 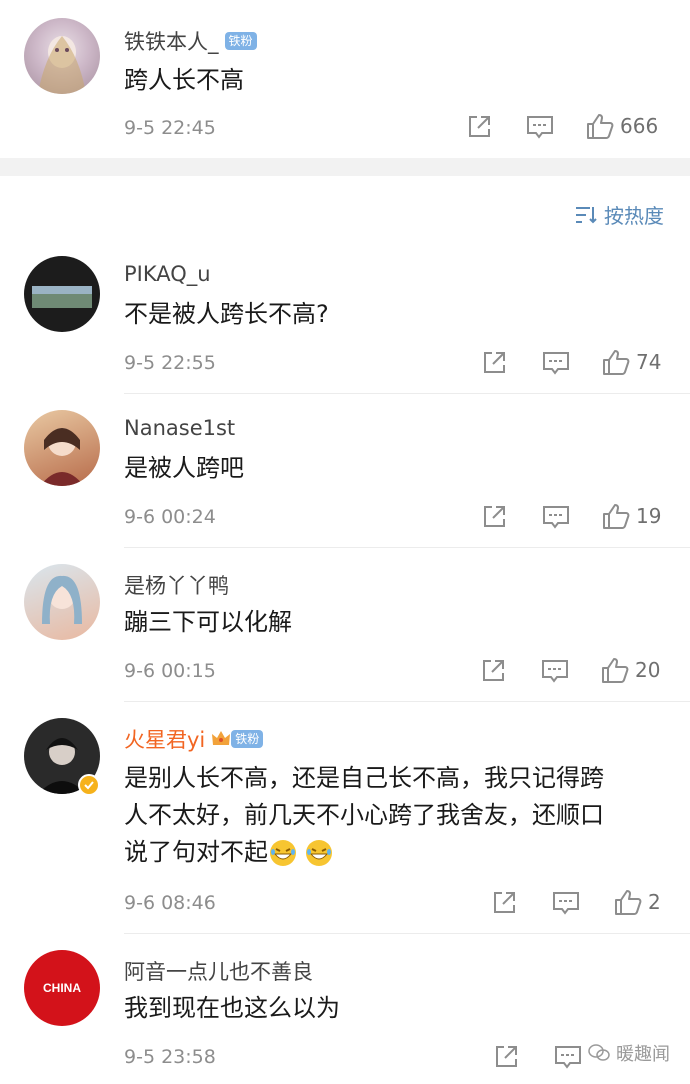 What do you see at coordinates (649, 516) in the screenshot?
I see `like-count: 19` at bounding box center [649, 516].